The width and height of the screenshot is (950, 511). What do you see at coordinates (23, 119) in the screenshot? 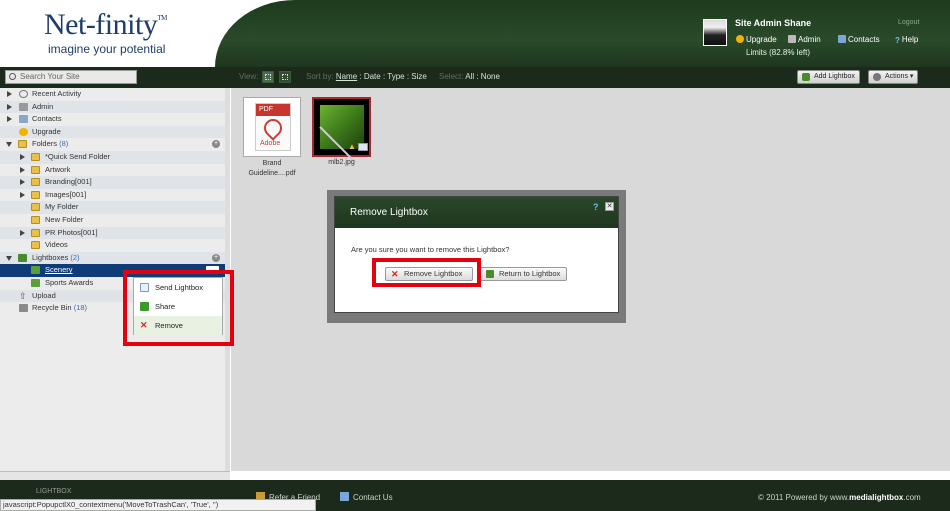
I see `contacts-icon` at bounding box center [23, 119].